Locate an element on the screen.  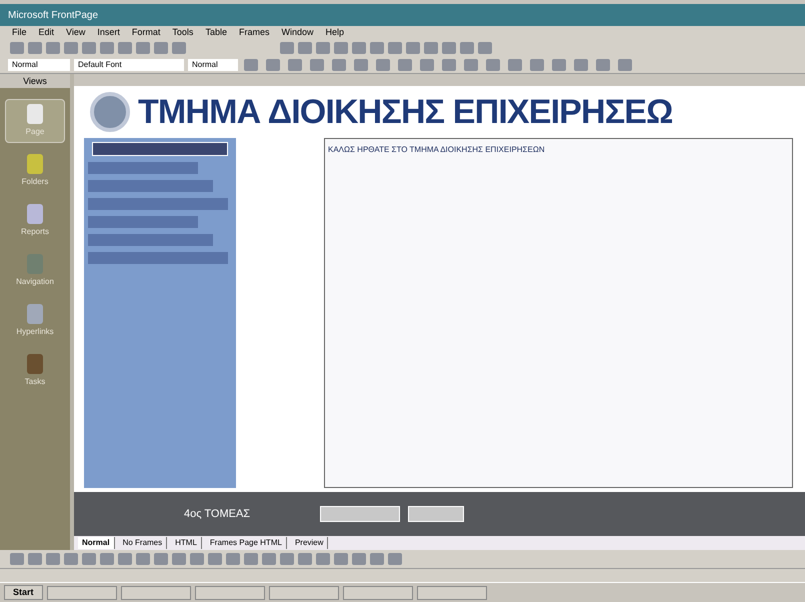
font-dropdown: Default Font is located at coordinates (129, 64).